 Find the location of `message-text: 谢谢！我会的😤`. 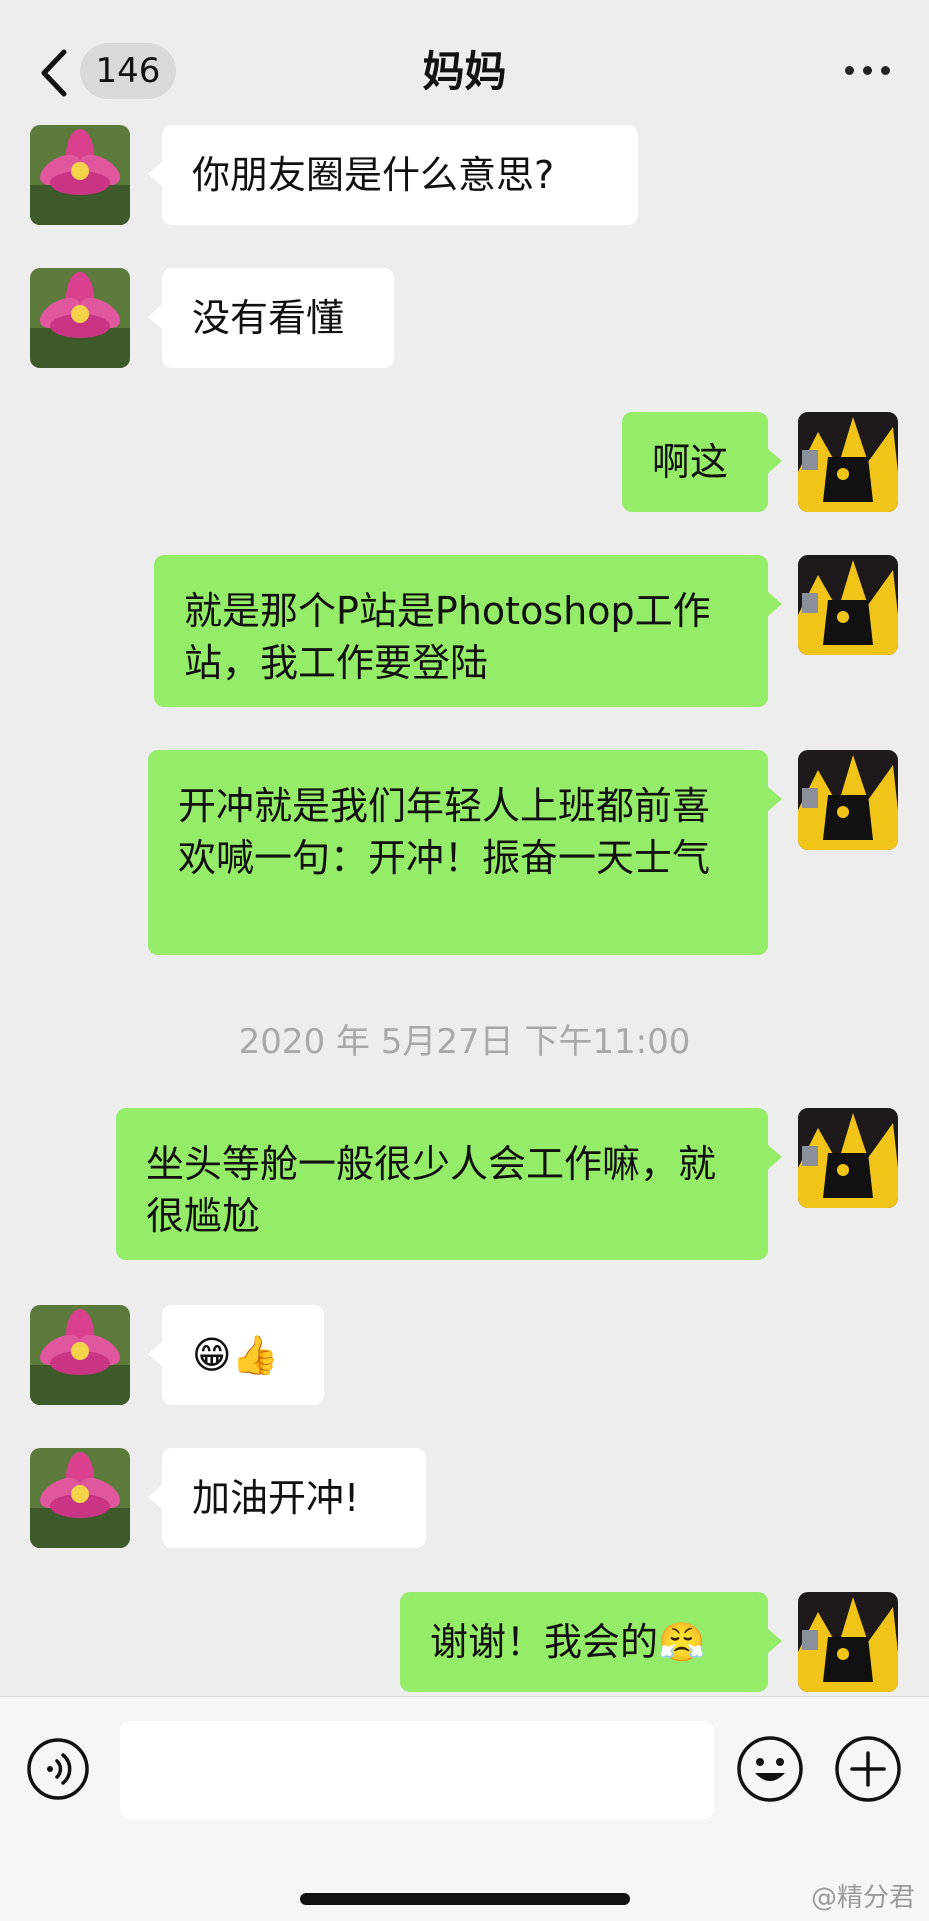

message-text: 谢谢！我会的😤 is located at coordinates (568, 1642).